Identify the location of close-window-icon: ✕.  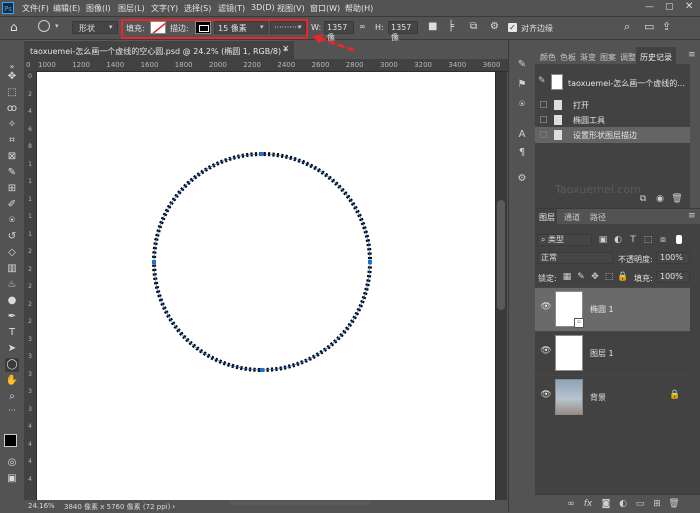
(689, 6).